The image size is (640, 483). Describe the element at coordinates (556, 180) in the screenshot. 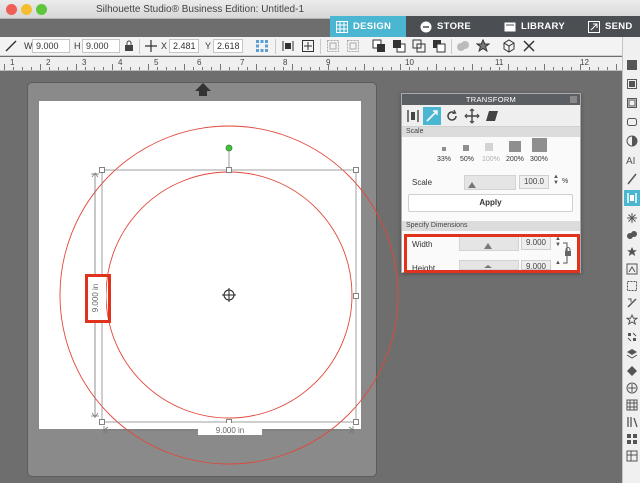

I see `scale-stepper-icon: ▲ ▼` at that location.